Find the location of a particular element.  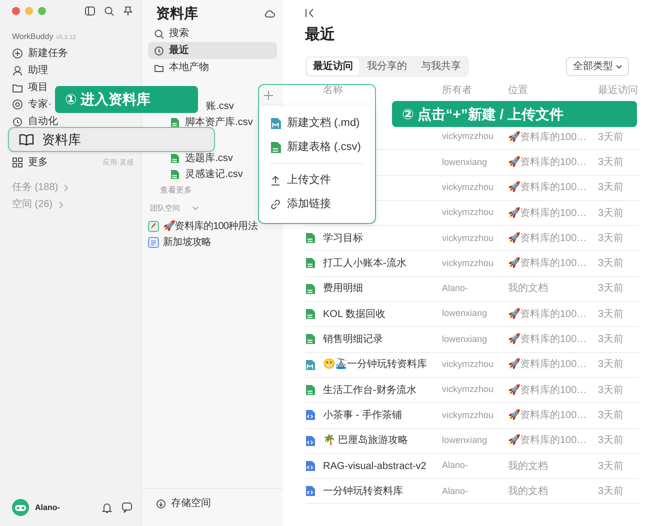

collapse-icon is located at coordinates (310, 13).